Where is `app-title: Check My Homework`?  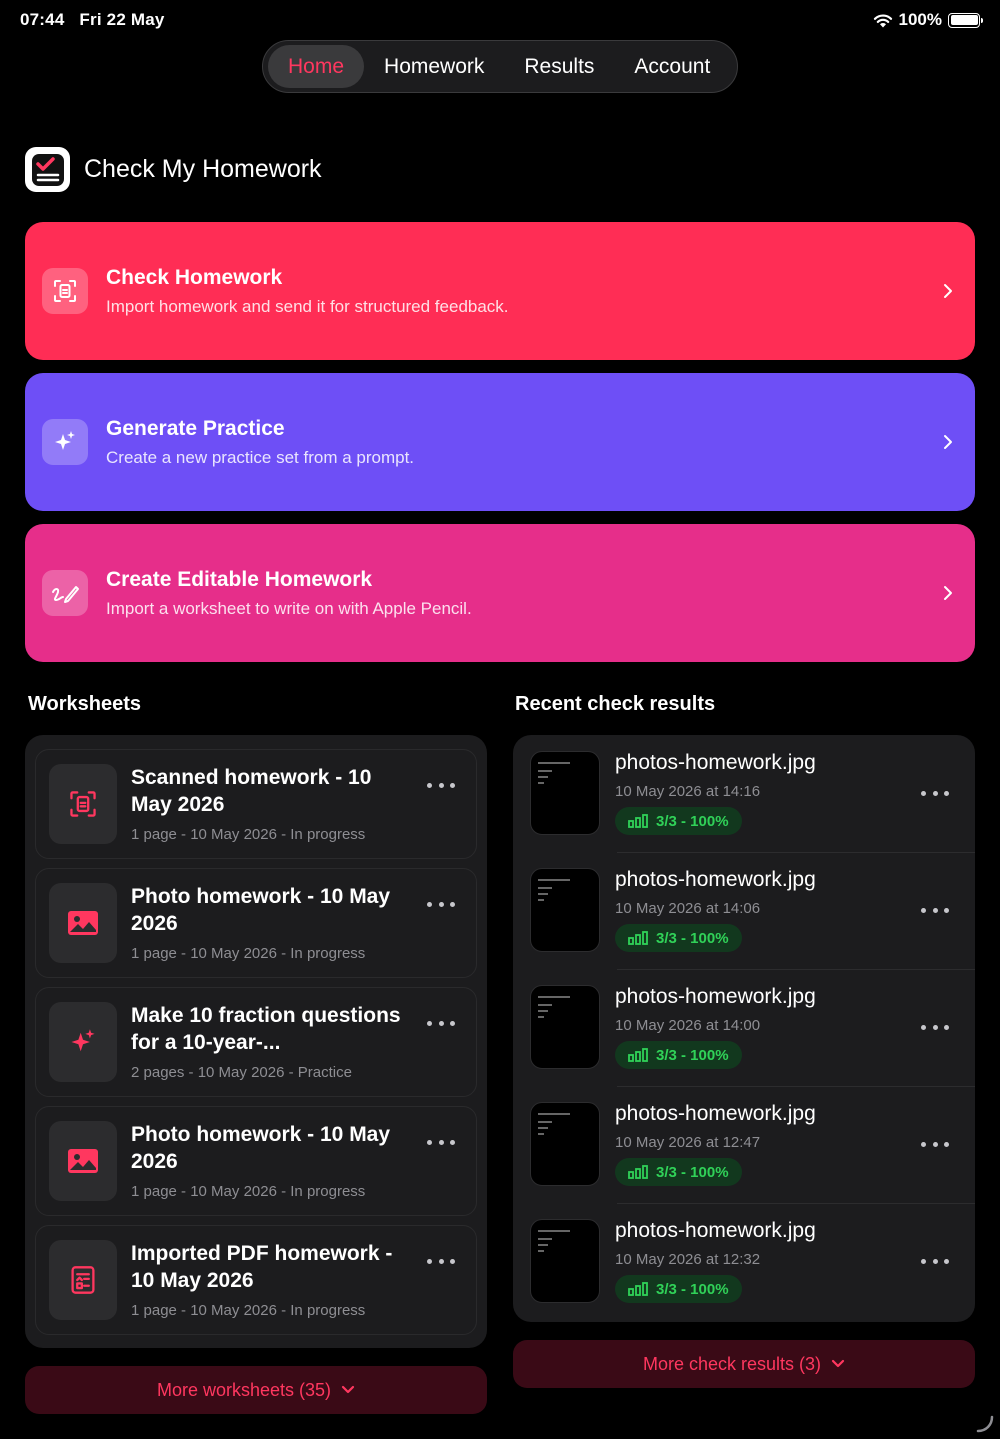 app-title: Check My Homework is located at coordinates (203, 169).